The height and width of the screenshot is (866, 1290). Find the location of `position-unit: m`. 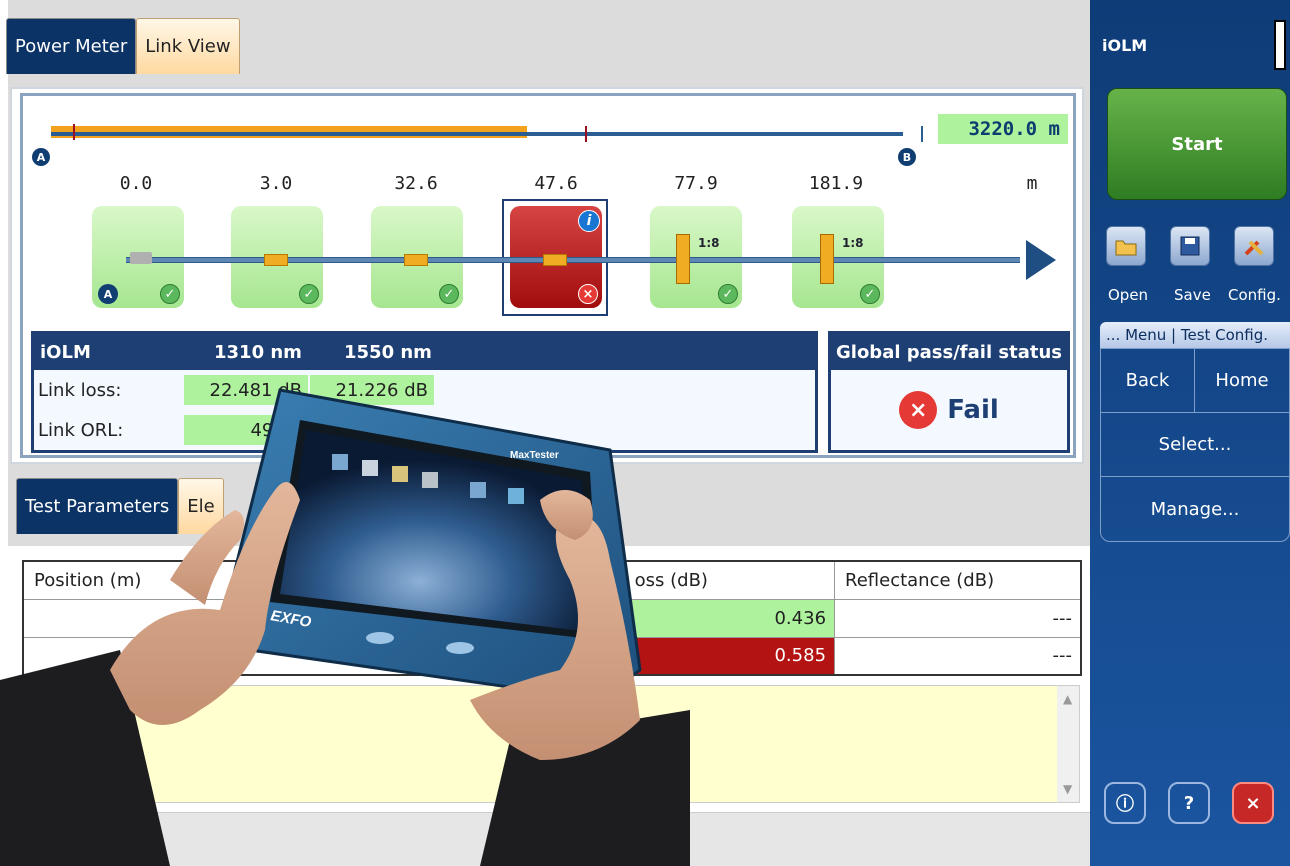

position-unit: m is located at coordinates (1032, 183).